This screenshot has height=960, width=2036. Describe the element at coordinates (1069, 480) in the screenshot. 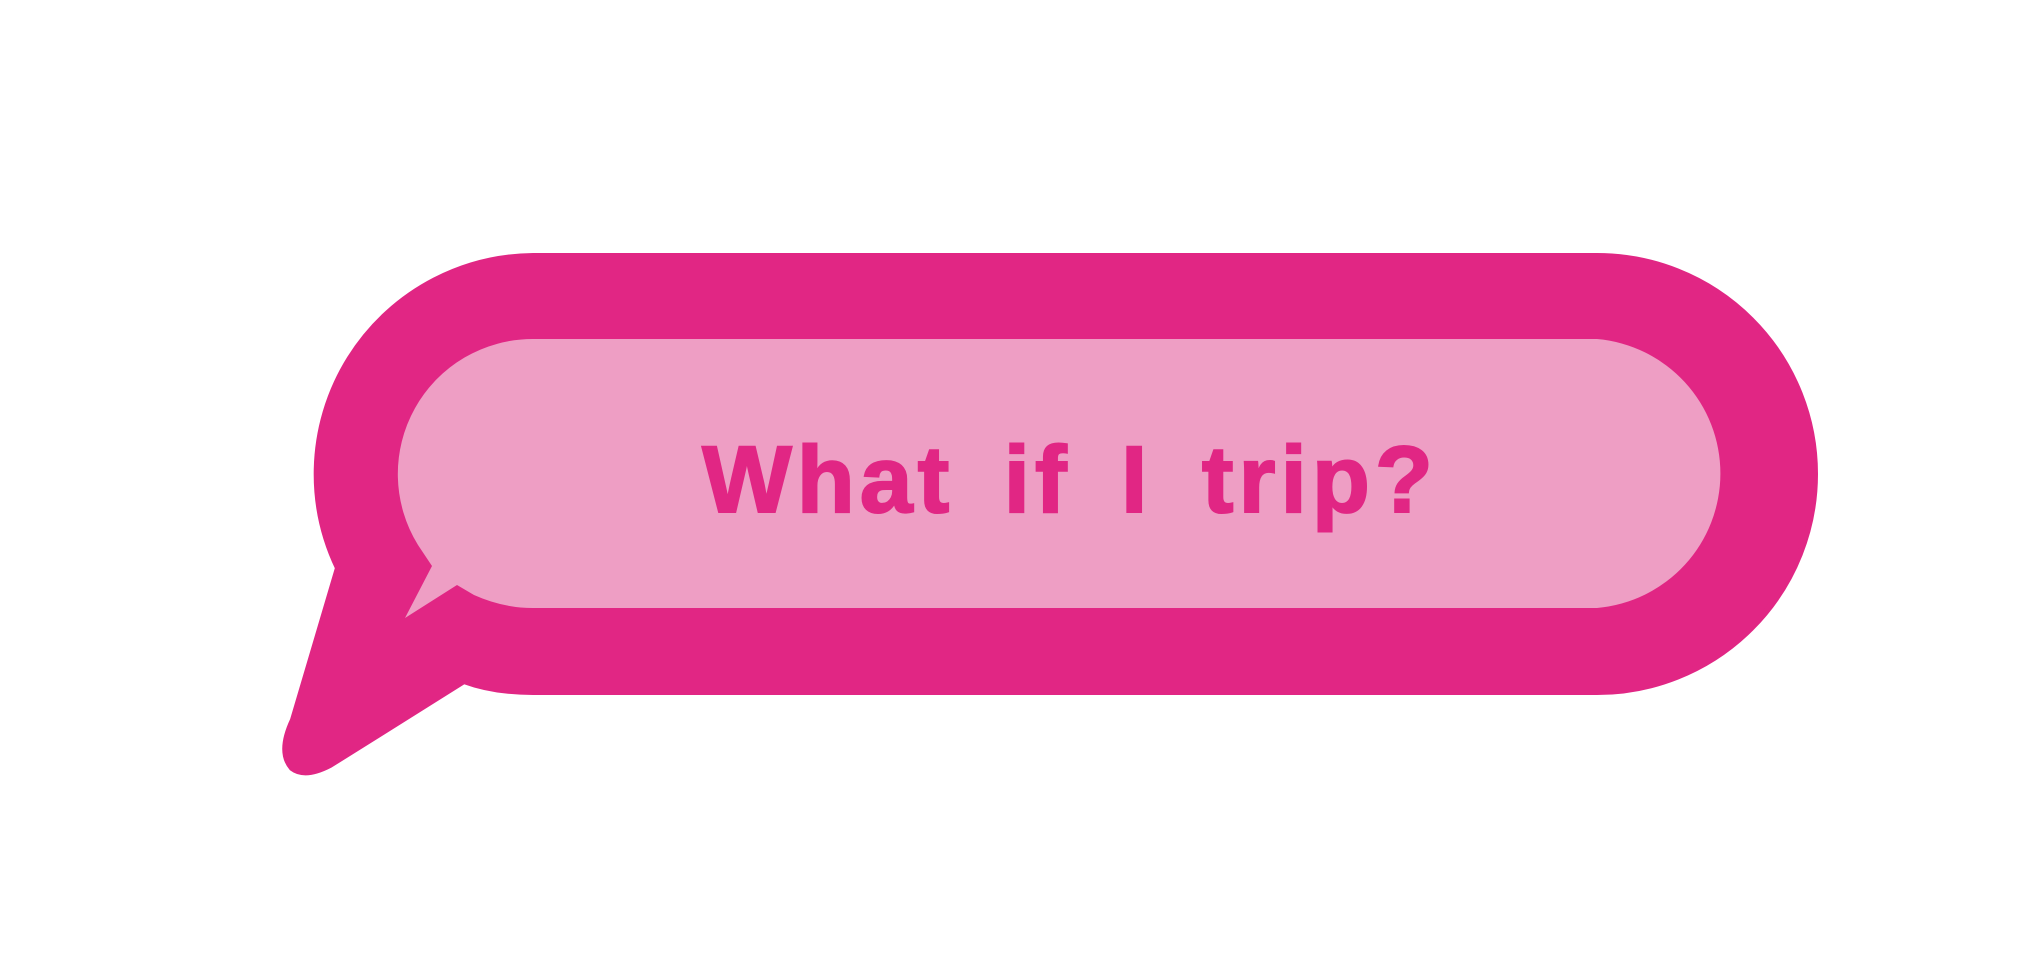

I see `speech-bubble-text: What if I trip?` at that location.